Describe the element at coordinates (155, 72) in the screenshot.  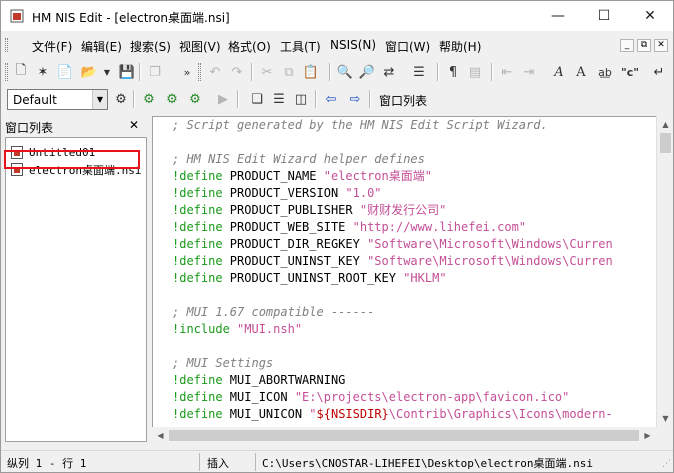
I see `save-all-icon: ❐` at that location.